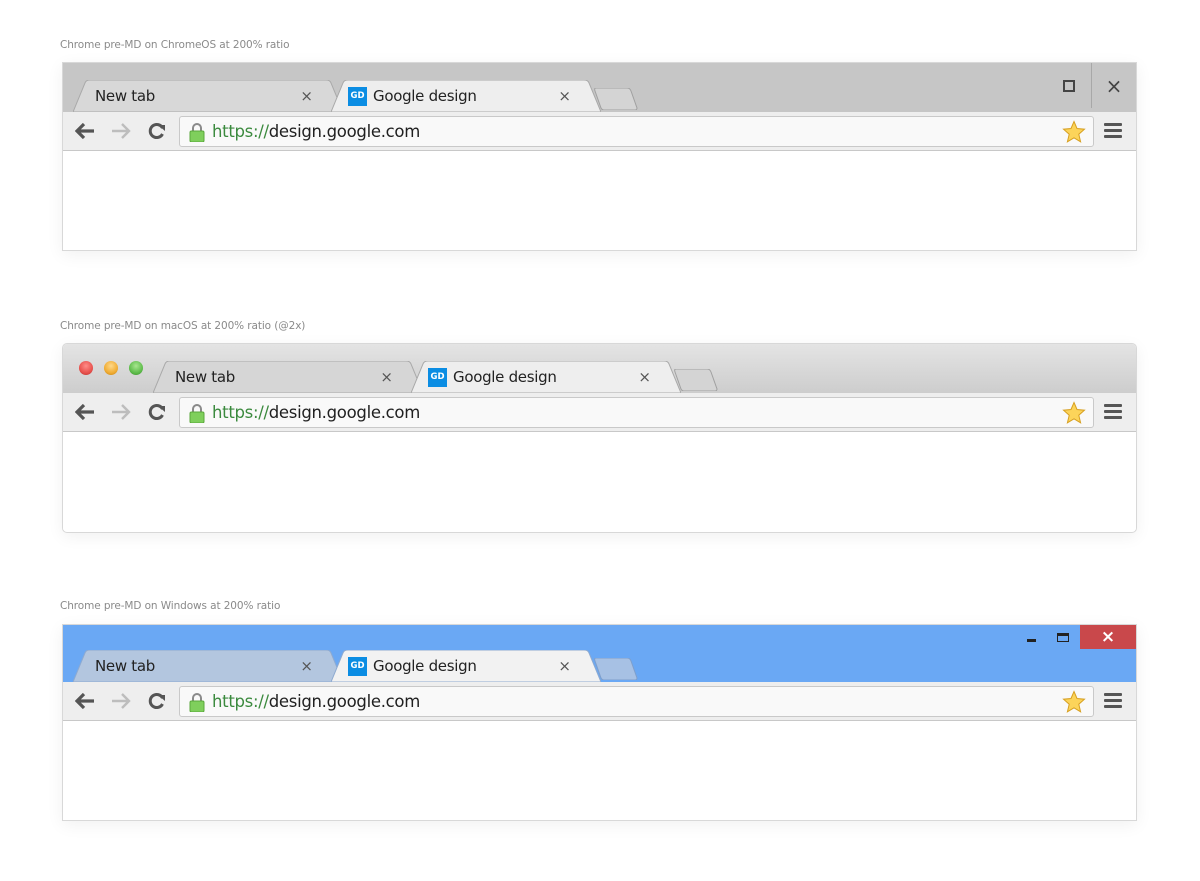 The height and width of the screenshot is (881, 1200). What do you see at coordinates (111, 368) in the screenshot?
I see `mac-minimize-button` at bounding box center [111, 368].